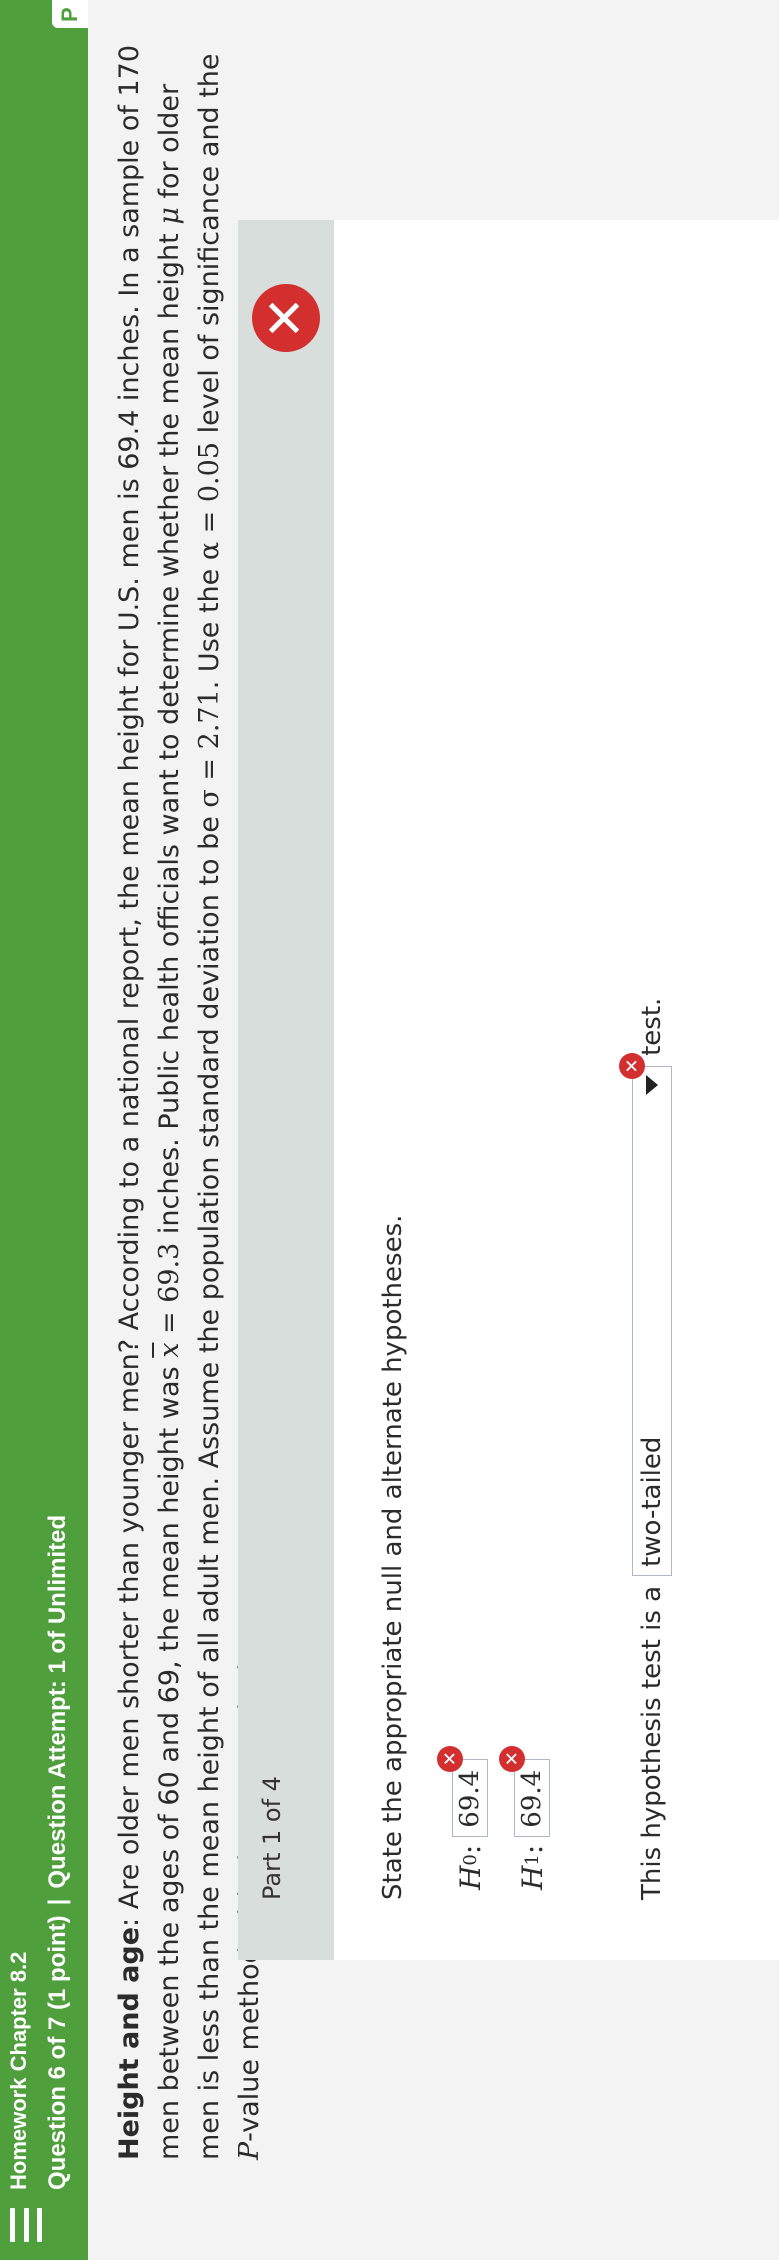 This screenshot has height=2260, width=779. Describe the element at coordinates (470, 1877) in the screenshot. I see `h0-letter: H` at that location.